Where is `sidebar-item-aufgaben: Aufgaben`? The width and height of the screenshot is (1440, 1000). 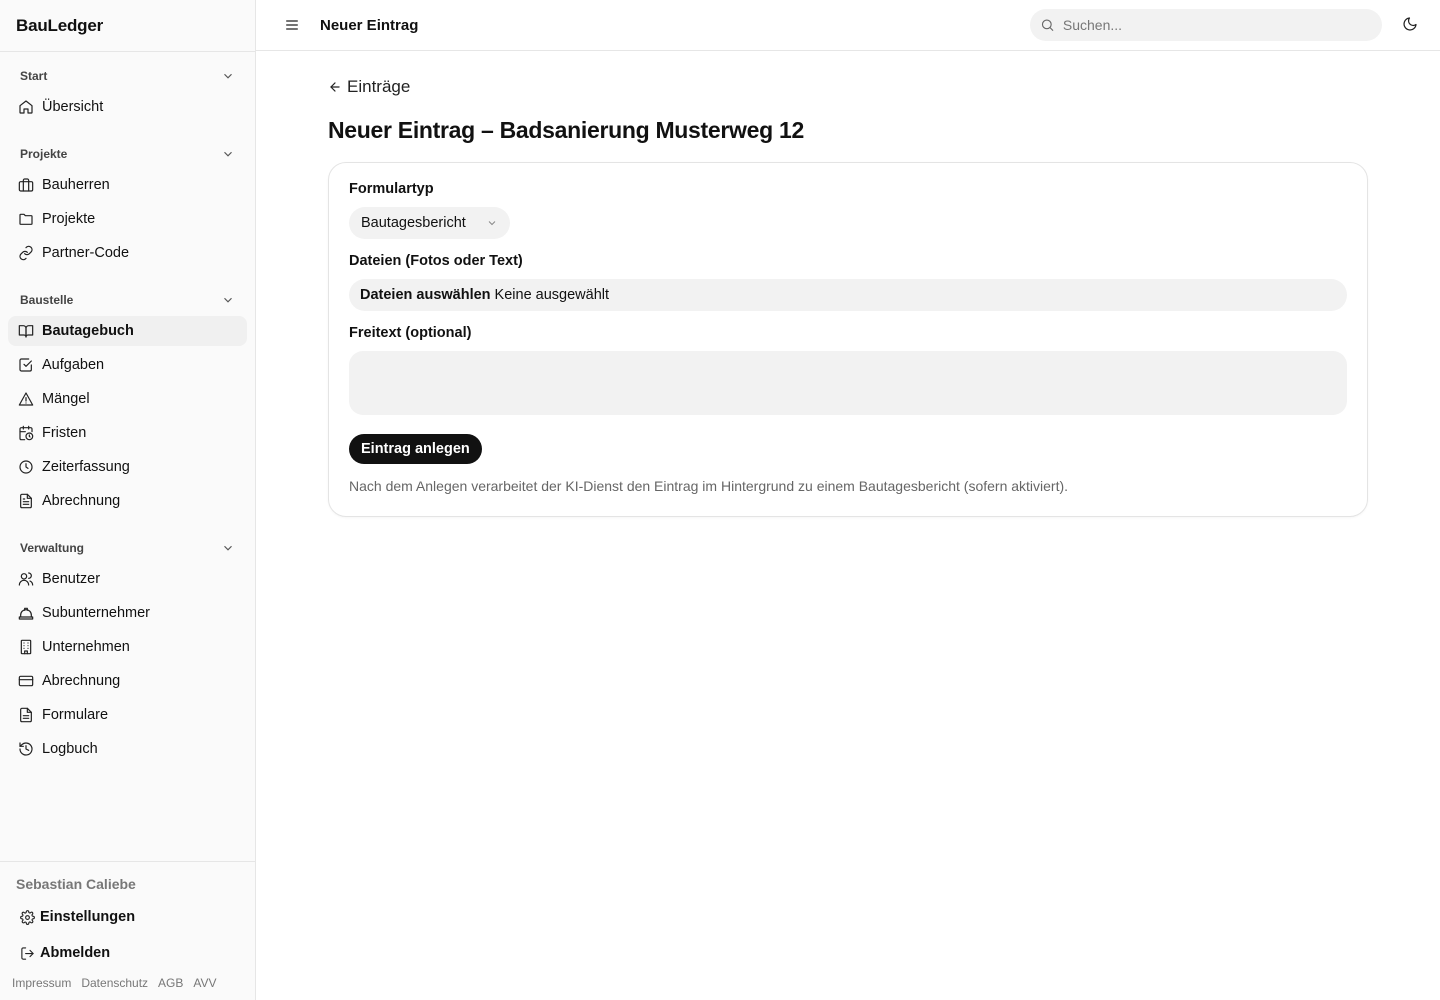 sidebar-item-aufgaben: Aufgaben is located at coordinates (127, 365).